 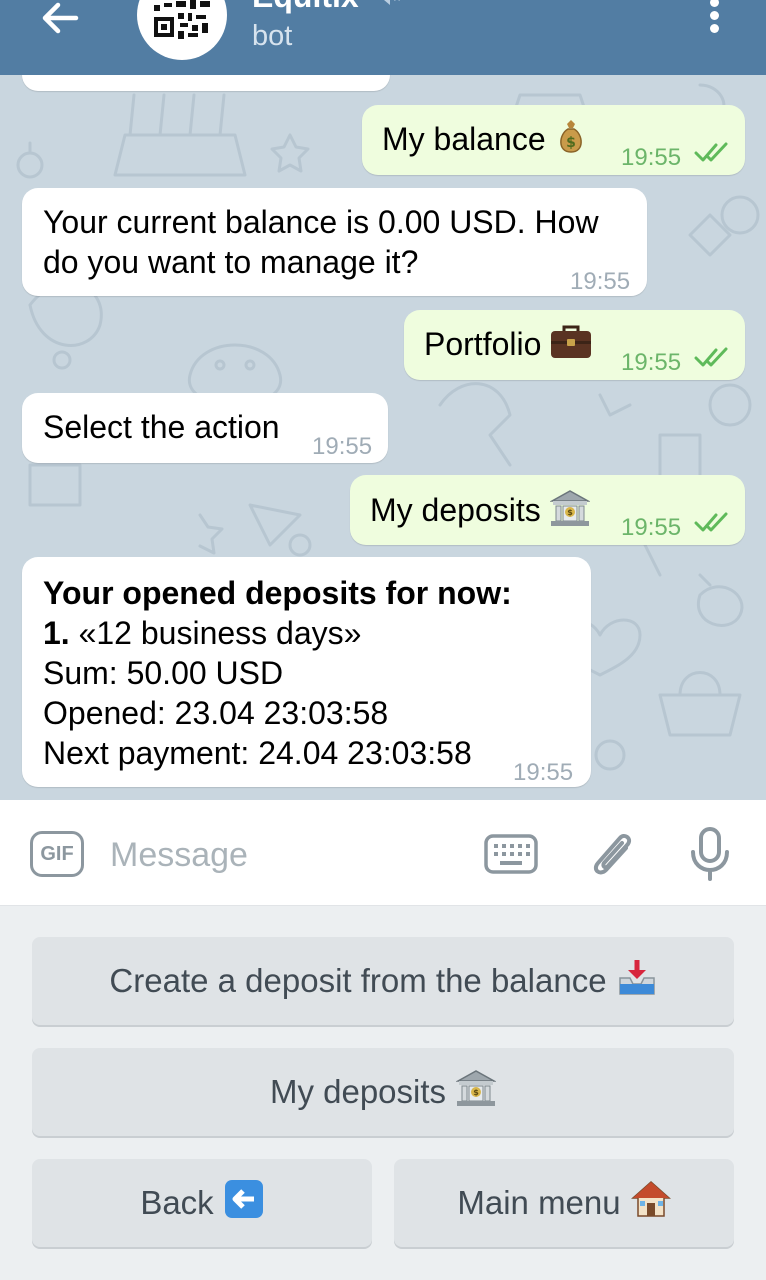 I want to click on money-bag-emoji: $, so click(x=571, y=141).